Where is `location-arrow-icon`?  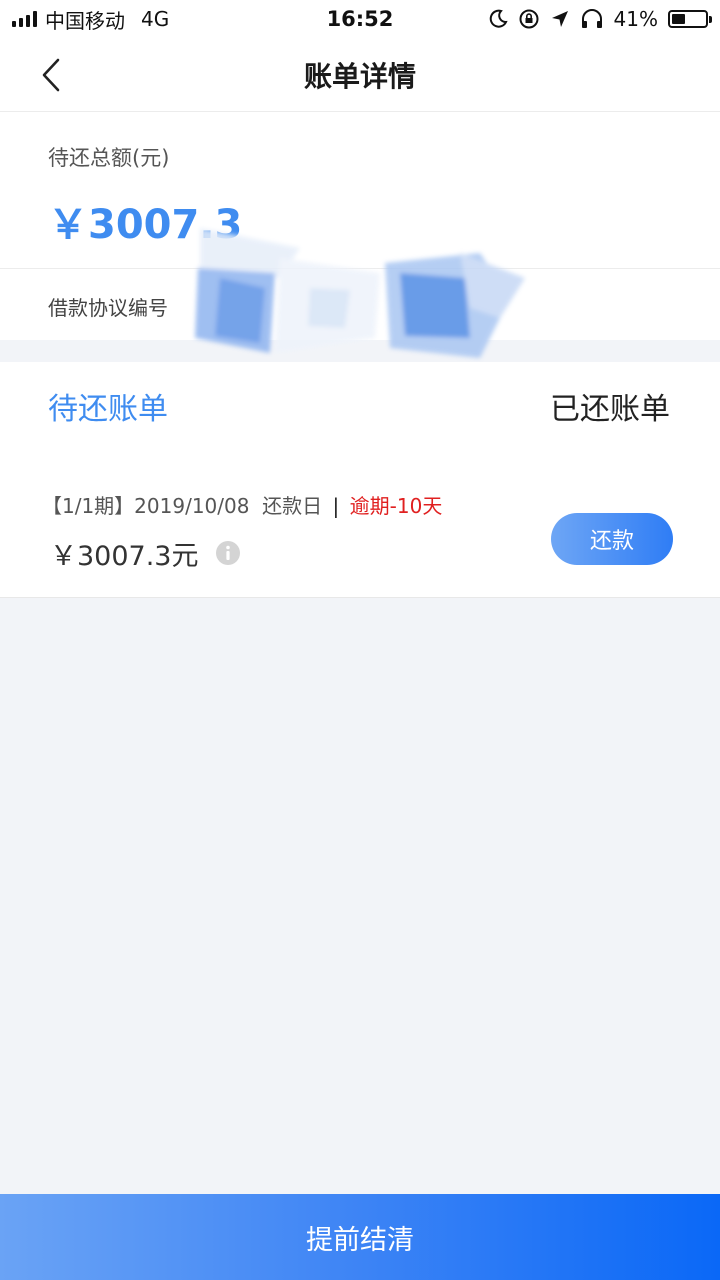
location-arrow-icon is located at coordinates (559, 19).